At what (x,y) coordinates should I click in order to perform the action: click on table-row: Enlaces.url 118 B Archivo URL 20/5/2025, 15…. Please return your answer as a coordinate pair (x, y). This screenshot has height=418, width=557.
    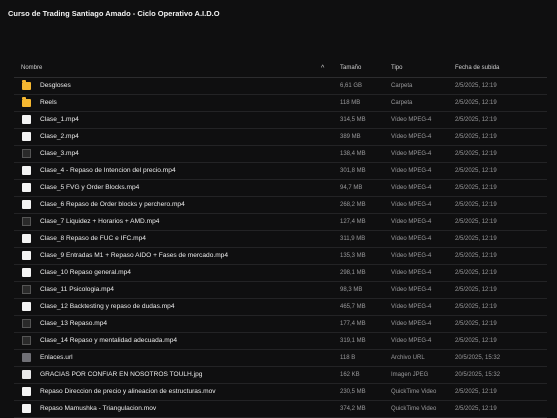
    Looking at the image, I should click on (280, 358).